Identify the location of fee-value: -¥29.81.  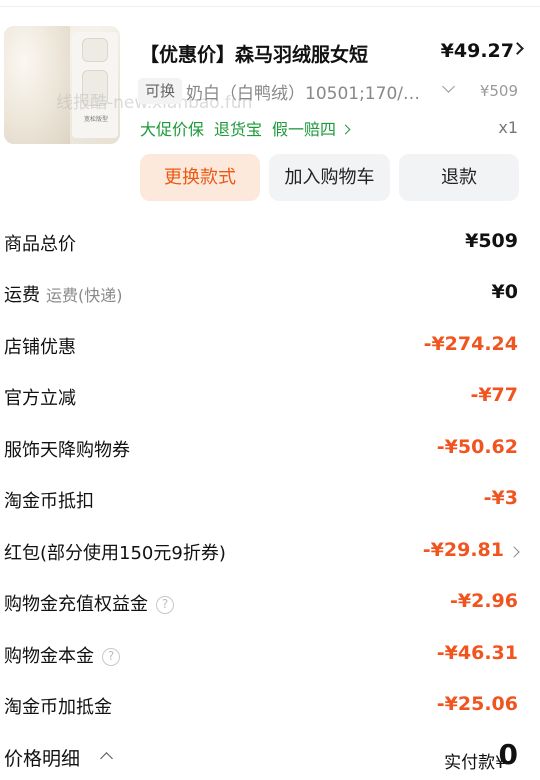
(463, 550).